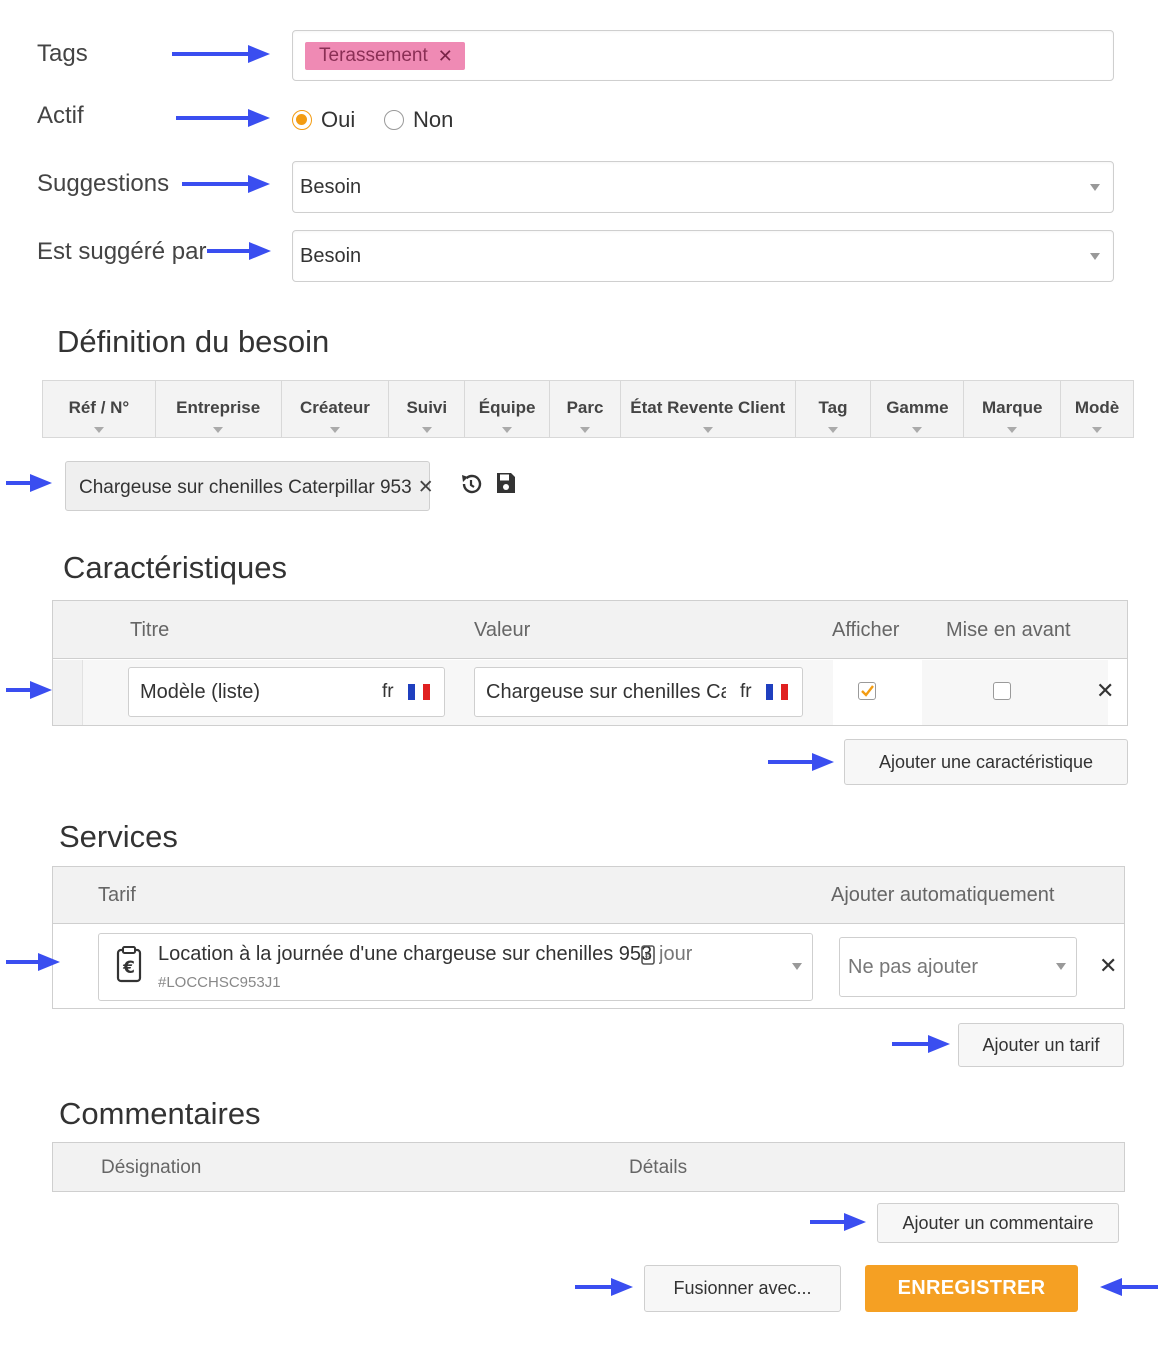 This screenshot has height=1353, width=1163. Describe the element at coordinates (30, 690) in the screenshot. I see `arrow-carac-row` at that location.